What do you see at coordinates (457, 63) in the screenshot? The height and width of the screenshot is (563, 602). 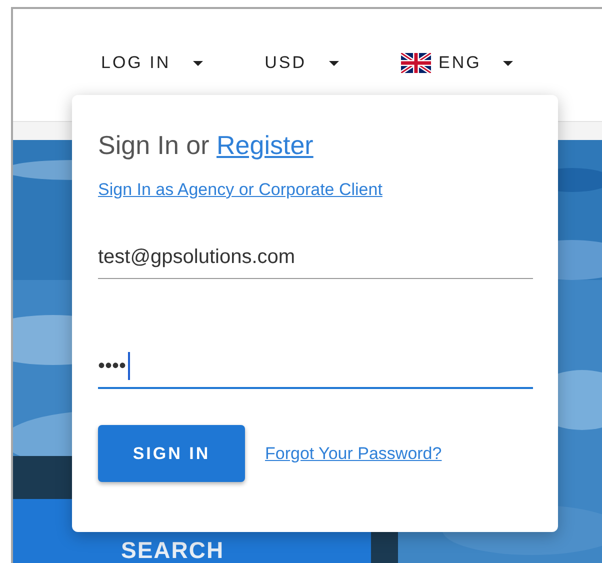 I see `menu-dropdown: ENG` at bounding box center [457, 63].